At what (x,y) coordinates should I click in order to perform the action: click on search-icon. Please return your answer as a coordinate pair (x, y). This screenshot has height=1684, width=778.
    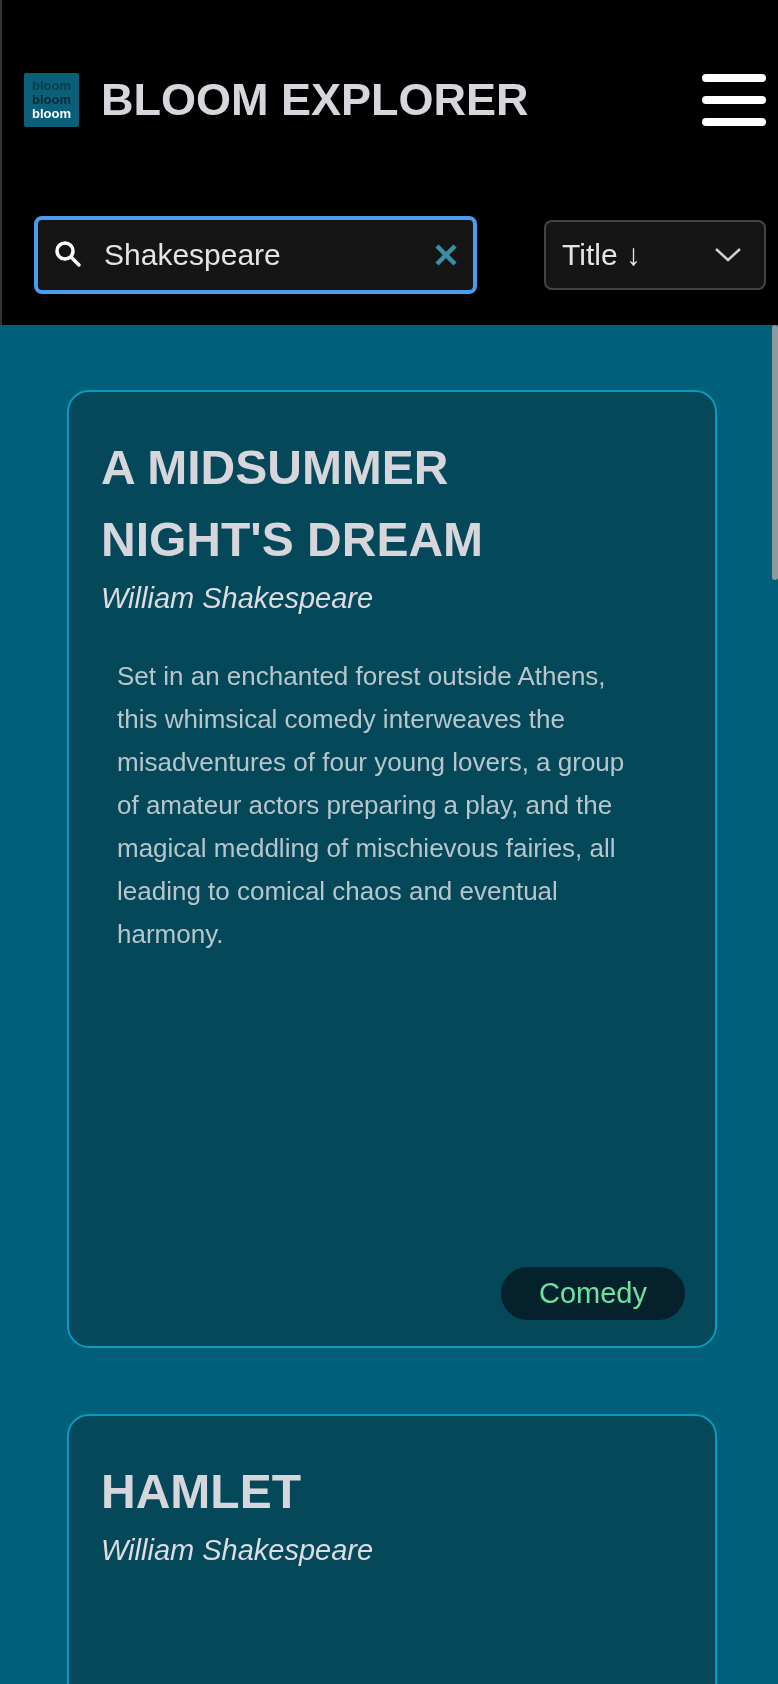
    Looking at the image, I should click on (68, 254).